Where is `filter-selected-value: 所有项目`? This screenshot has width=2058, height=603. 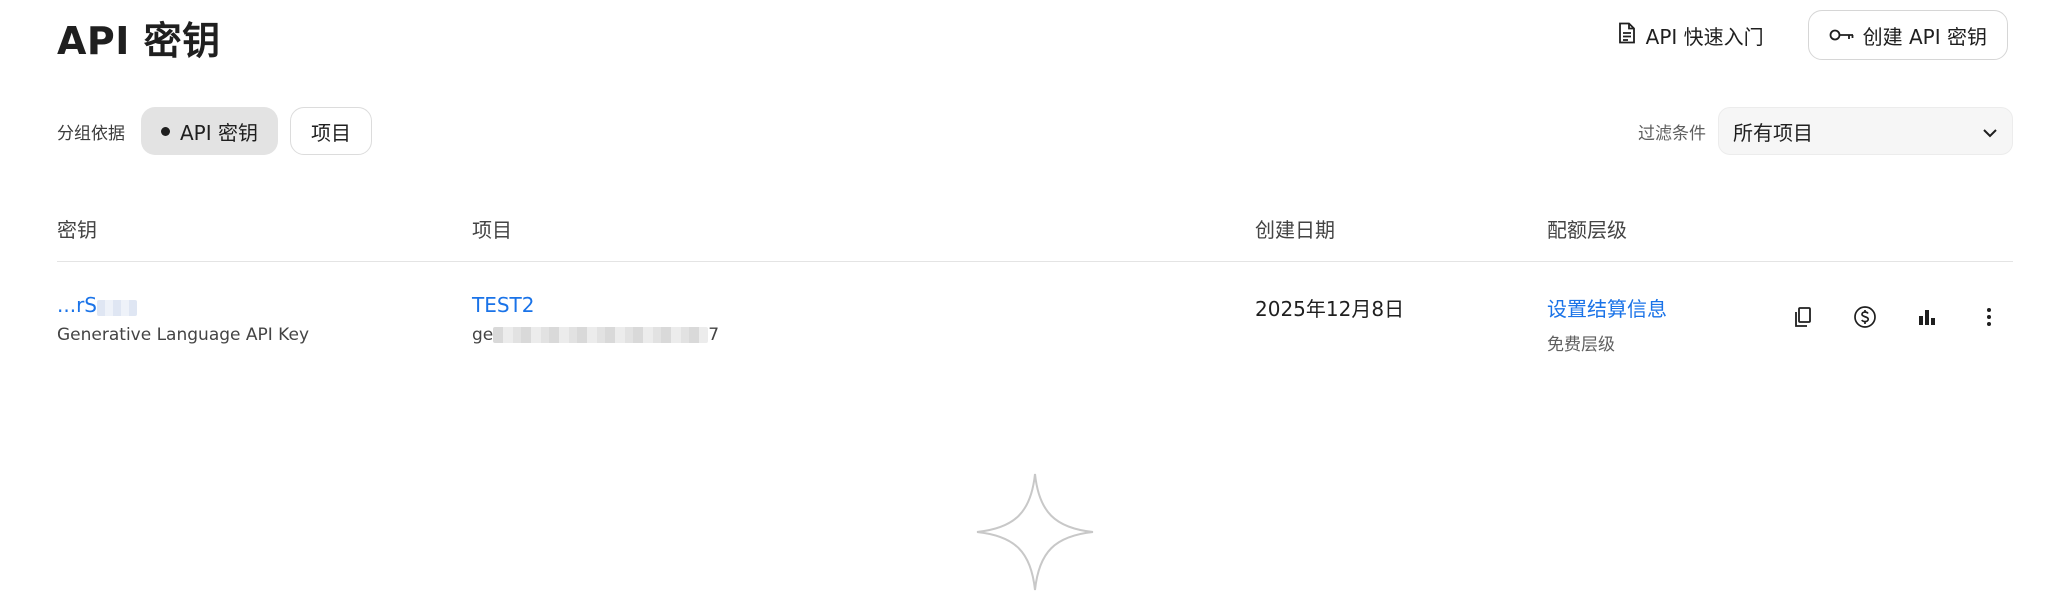 filter-selected-value: 所有项目 is located at coordinates (1773, 132).